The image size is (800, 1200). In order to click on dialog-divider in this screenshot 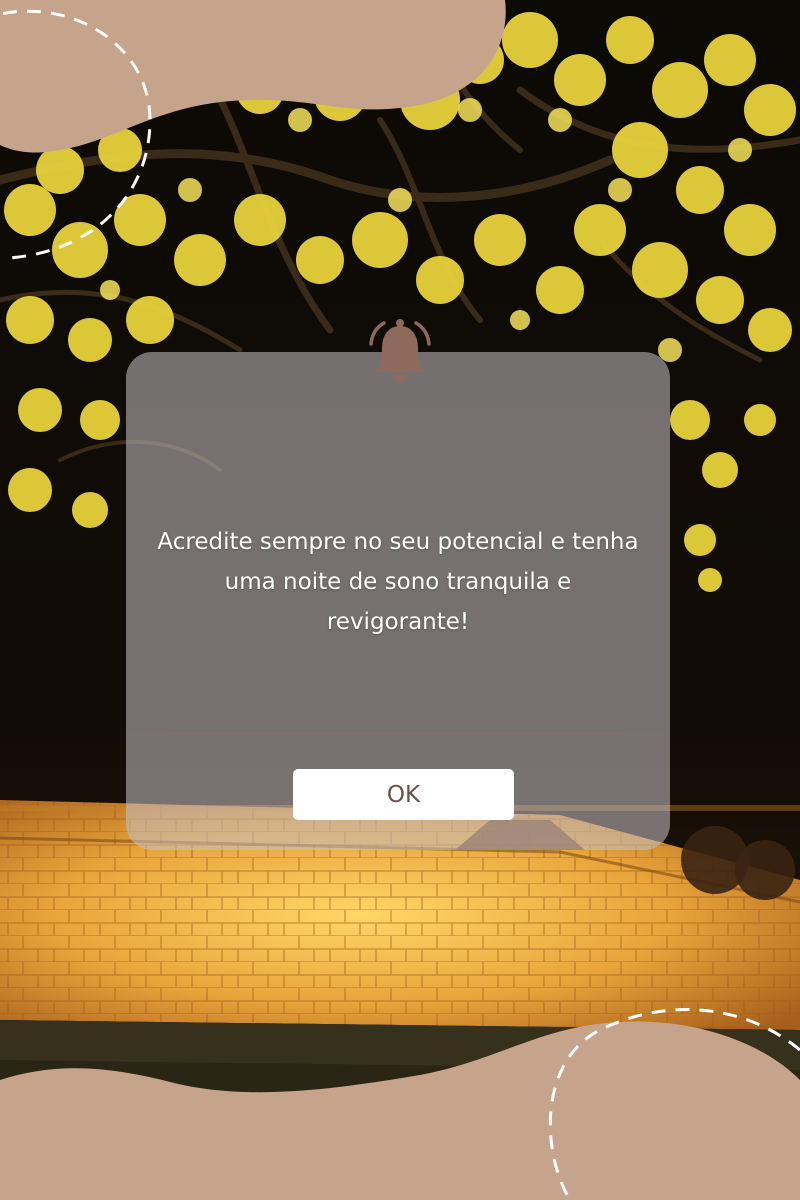, I will do `click(393, 733)`.